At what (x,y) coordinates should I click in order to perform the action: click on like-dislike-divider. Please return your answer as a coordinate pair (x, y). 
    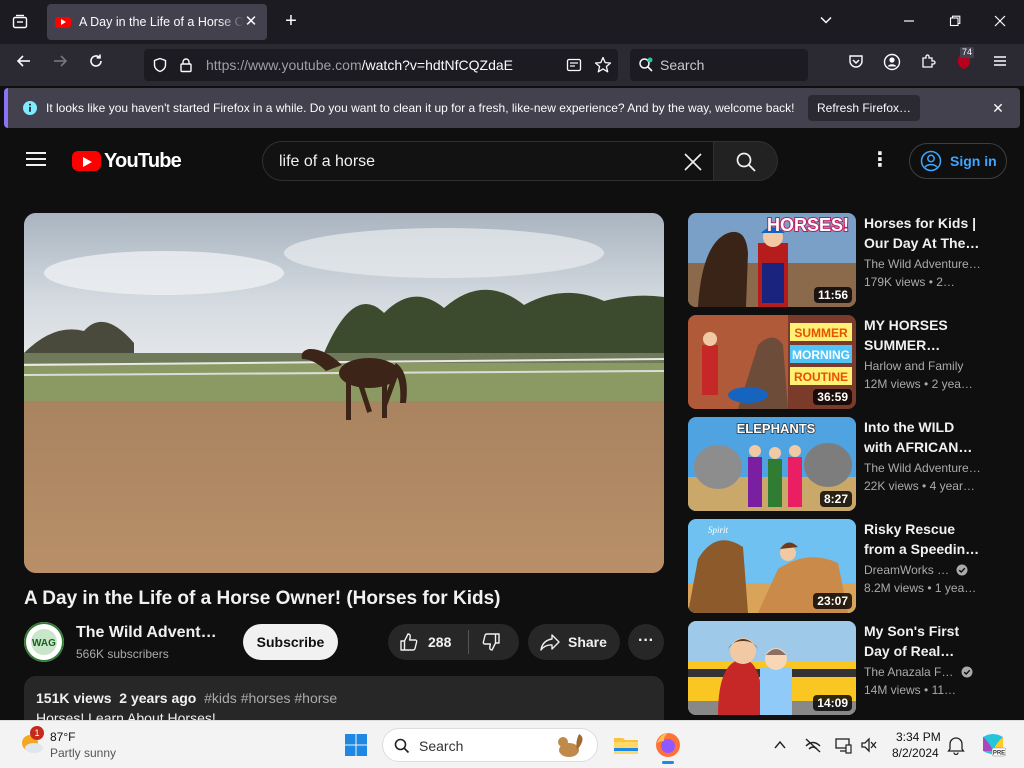
    Looking at the image, I should click on (468, 642).